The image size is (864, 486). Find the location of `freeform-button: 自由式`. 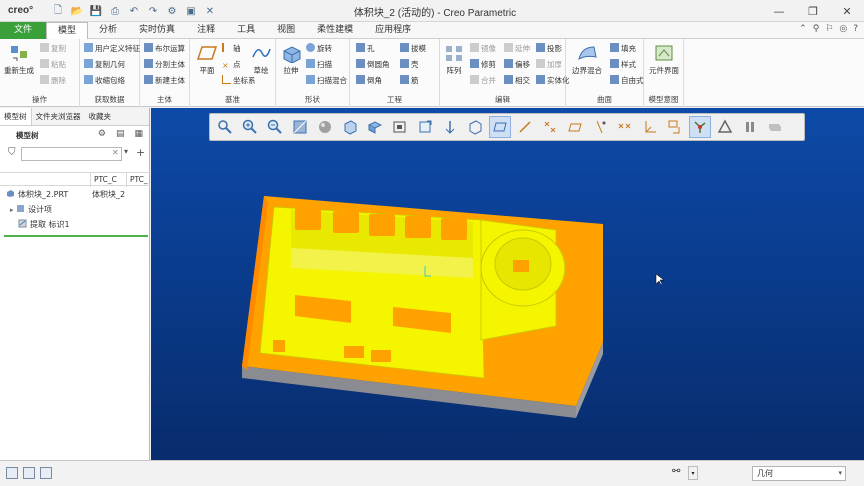

freeform-button: 自由式 is located at coordinates (627, 81).